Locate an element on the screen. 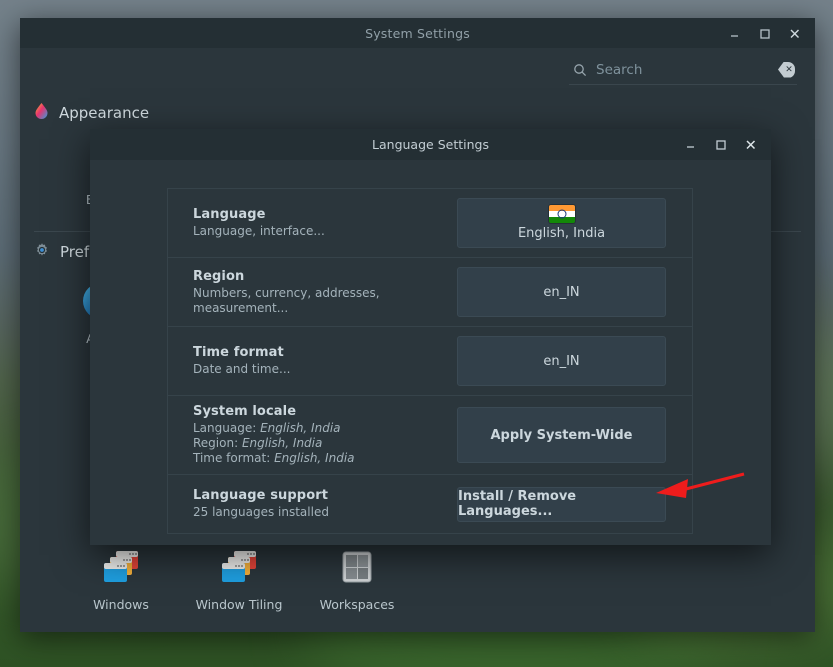 Image resolution: width=833 pixels, height=667 pixels. language-dialog-window-controls is located at coordinates (720, 144).